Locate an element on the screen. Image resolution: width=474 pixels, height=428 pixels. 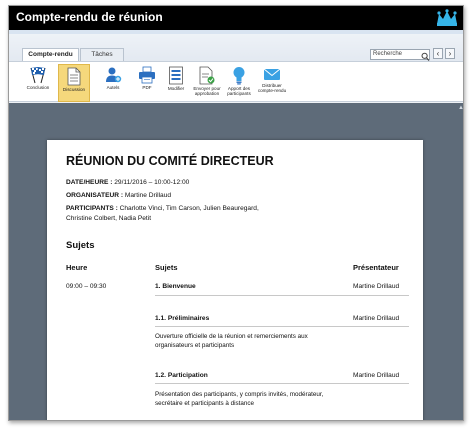
ribbon-discussion-button: Discussion is located at coordinates (74, 83).